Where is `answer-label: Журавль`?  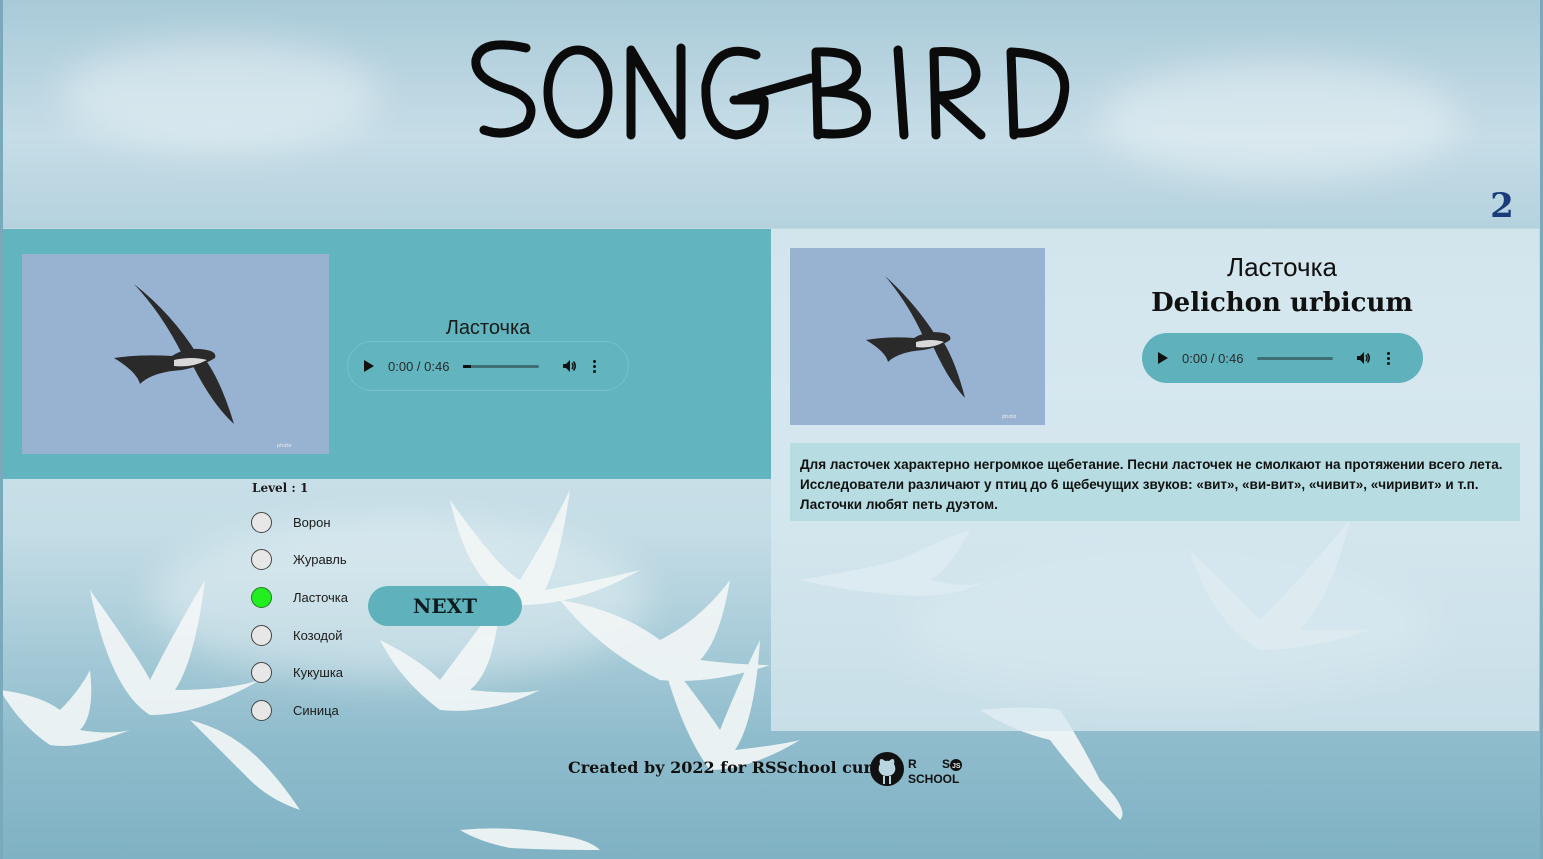
answer-label: Журавль is located at coordinates (320, 559).